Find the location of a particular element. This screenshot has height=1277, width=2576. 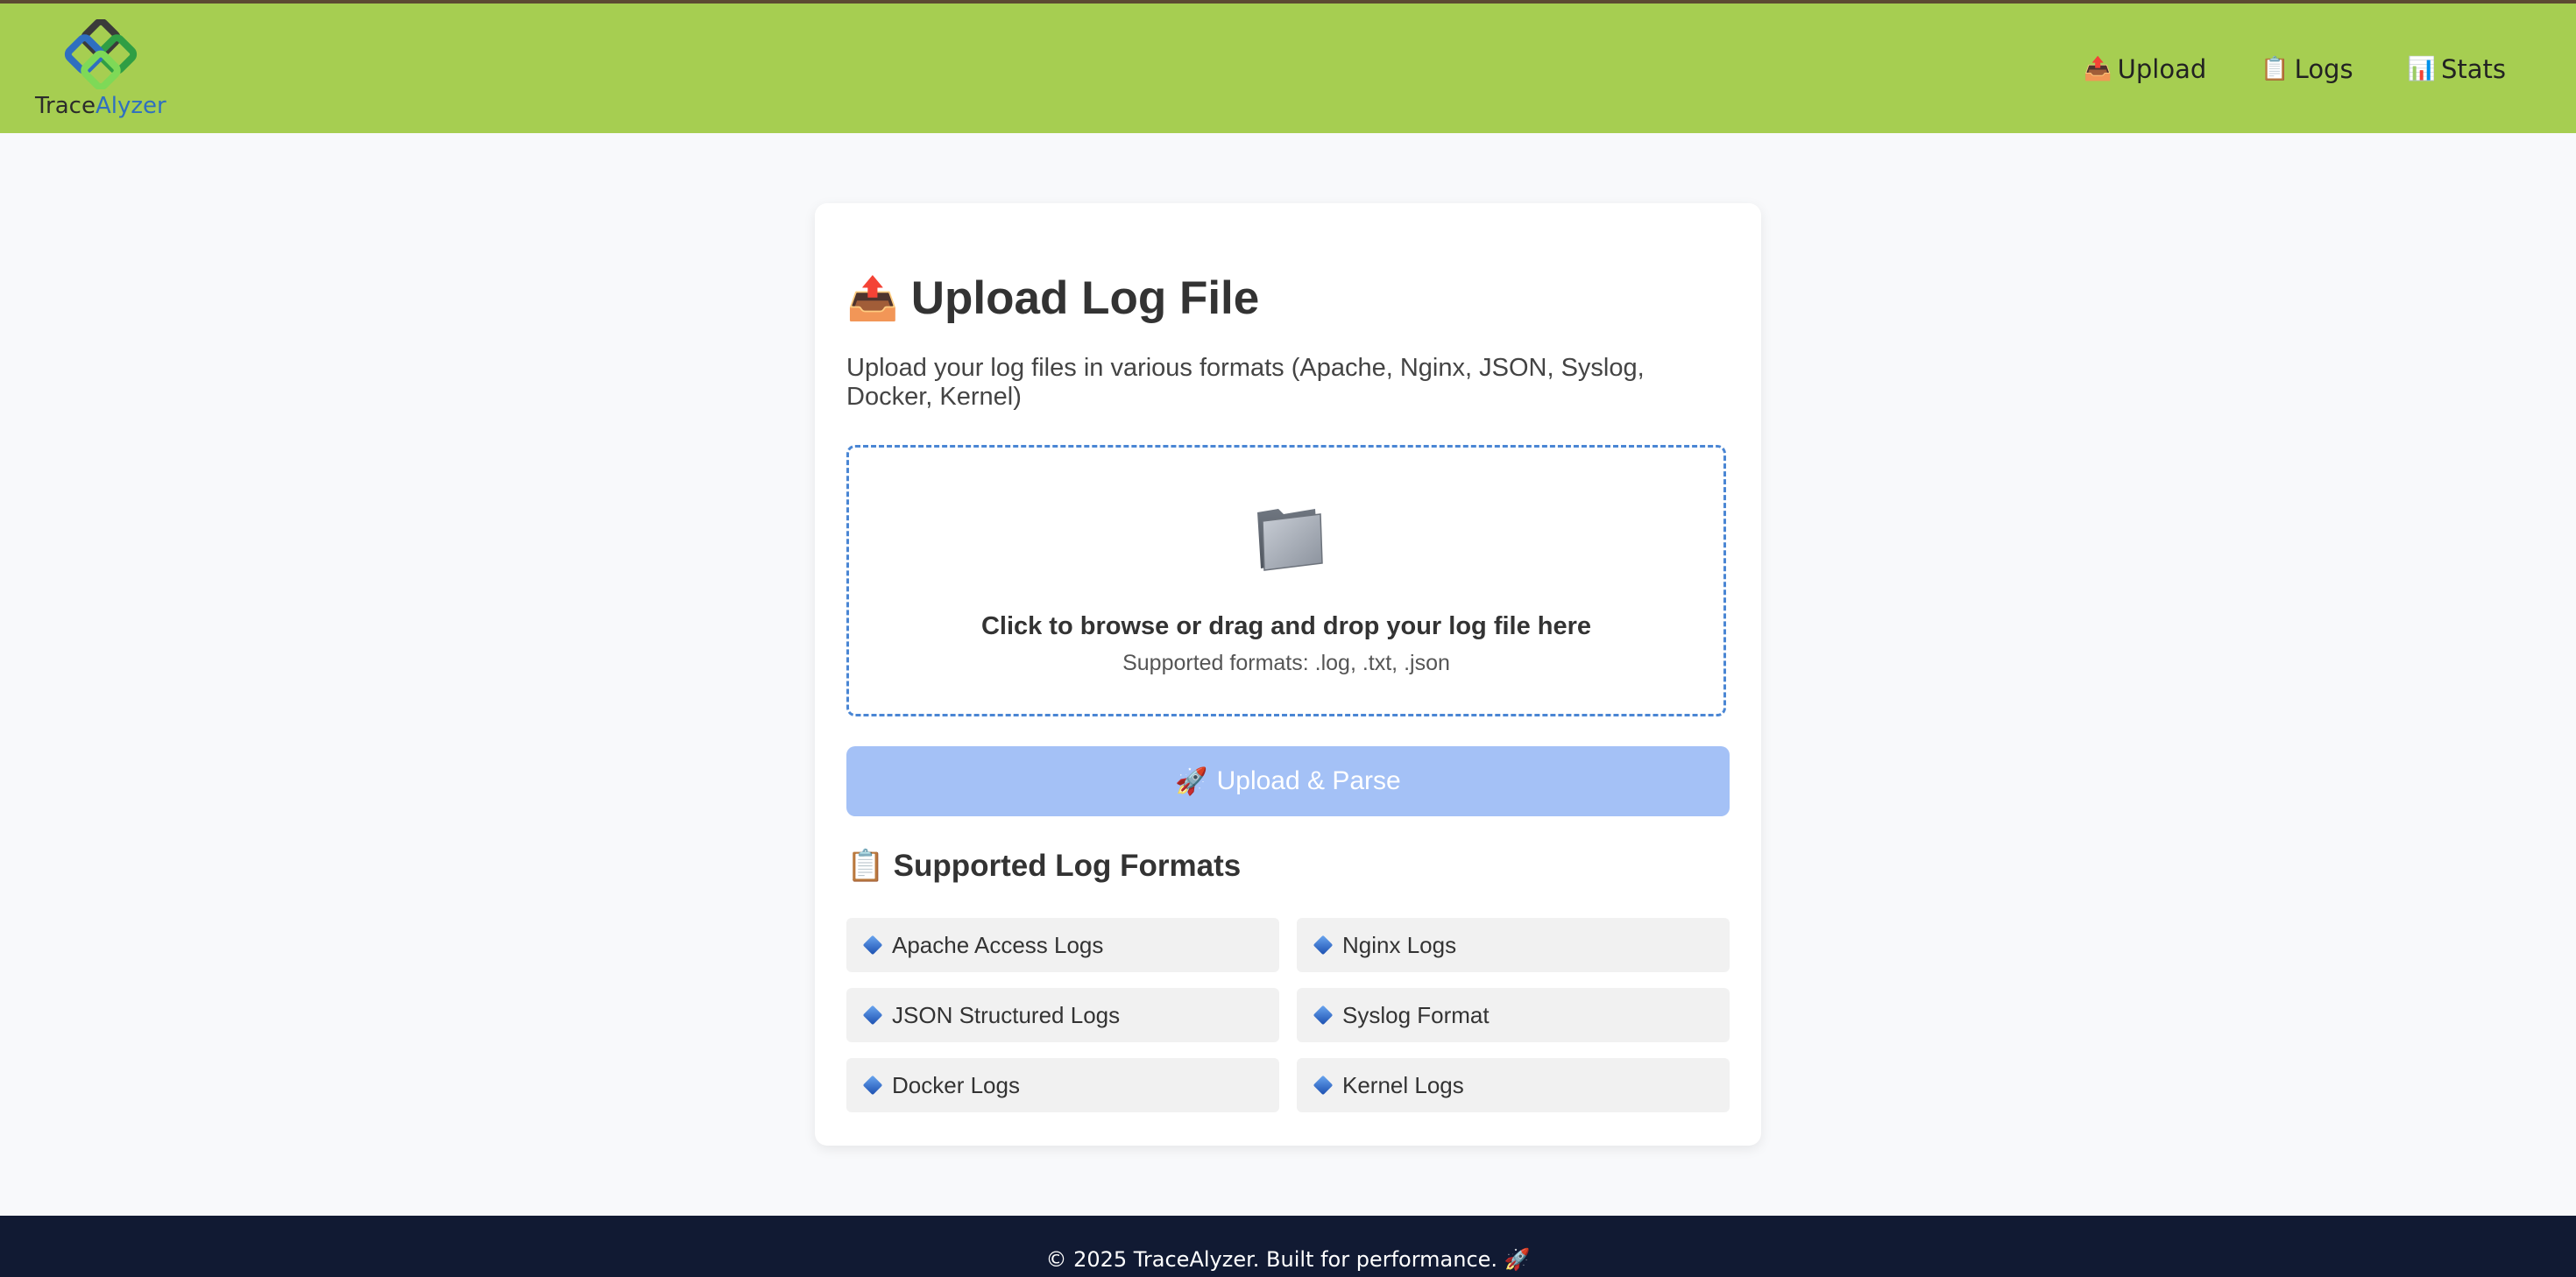

nav-logs: 📋 Logs is located at coordinates (2307, 69).